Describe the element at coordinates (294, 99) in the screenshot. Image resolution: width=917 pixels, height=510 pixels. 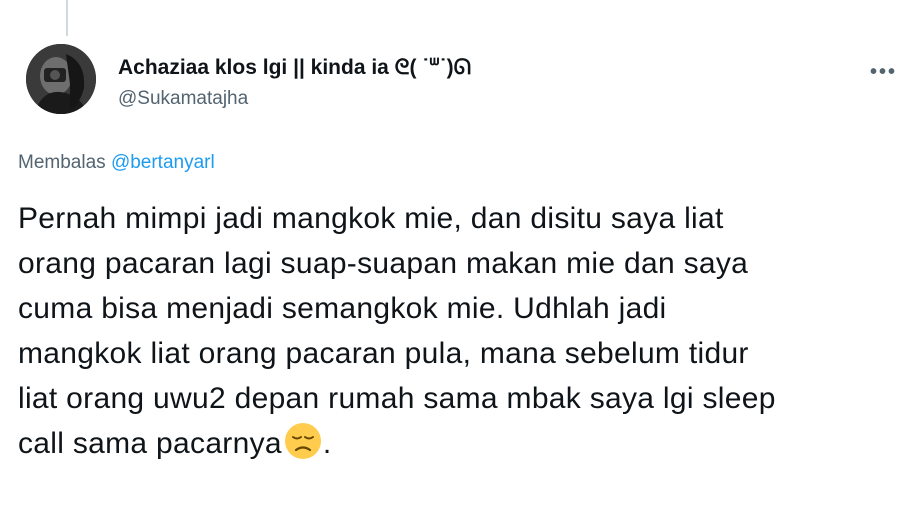
I see `author-handle: @Sukamatajha` at that location.